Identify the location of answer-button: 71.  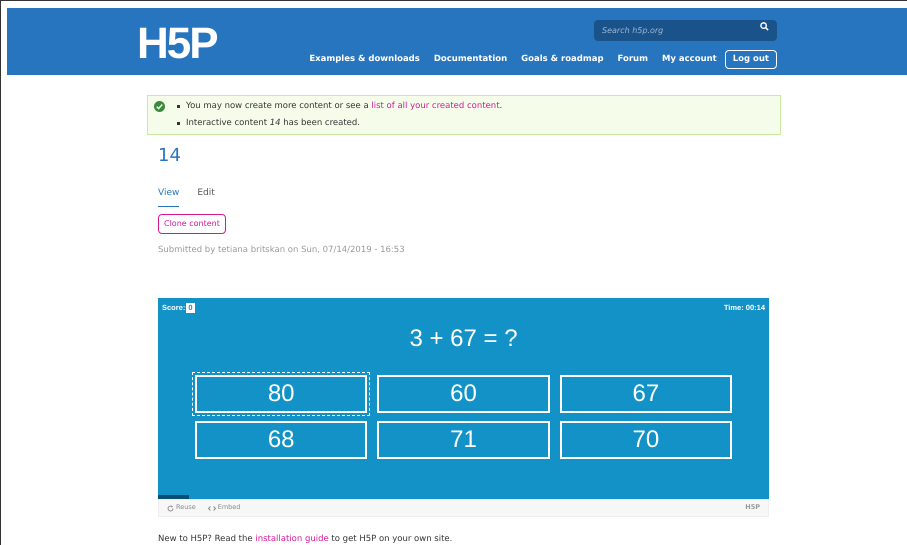
(463, 439).